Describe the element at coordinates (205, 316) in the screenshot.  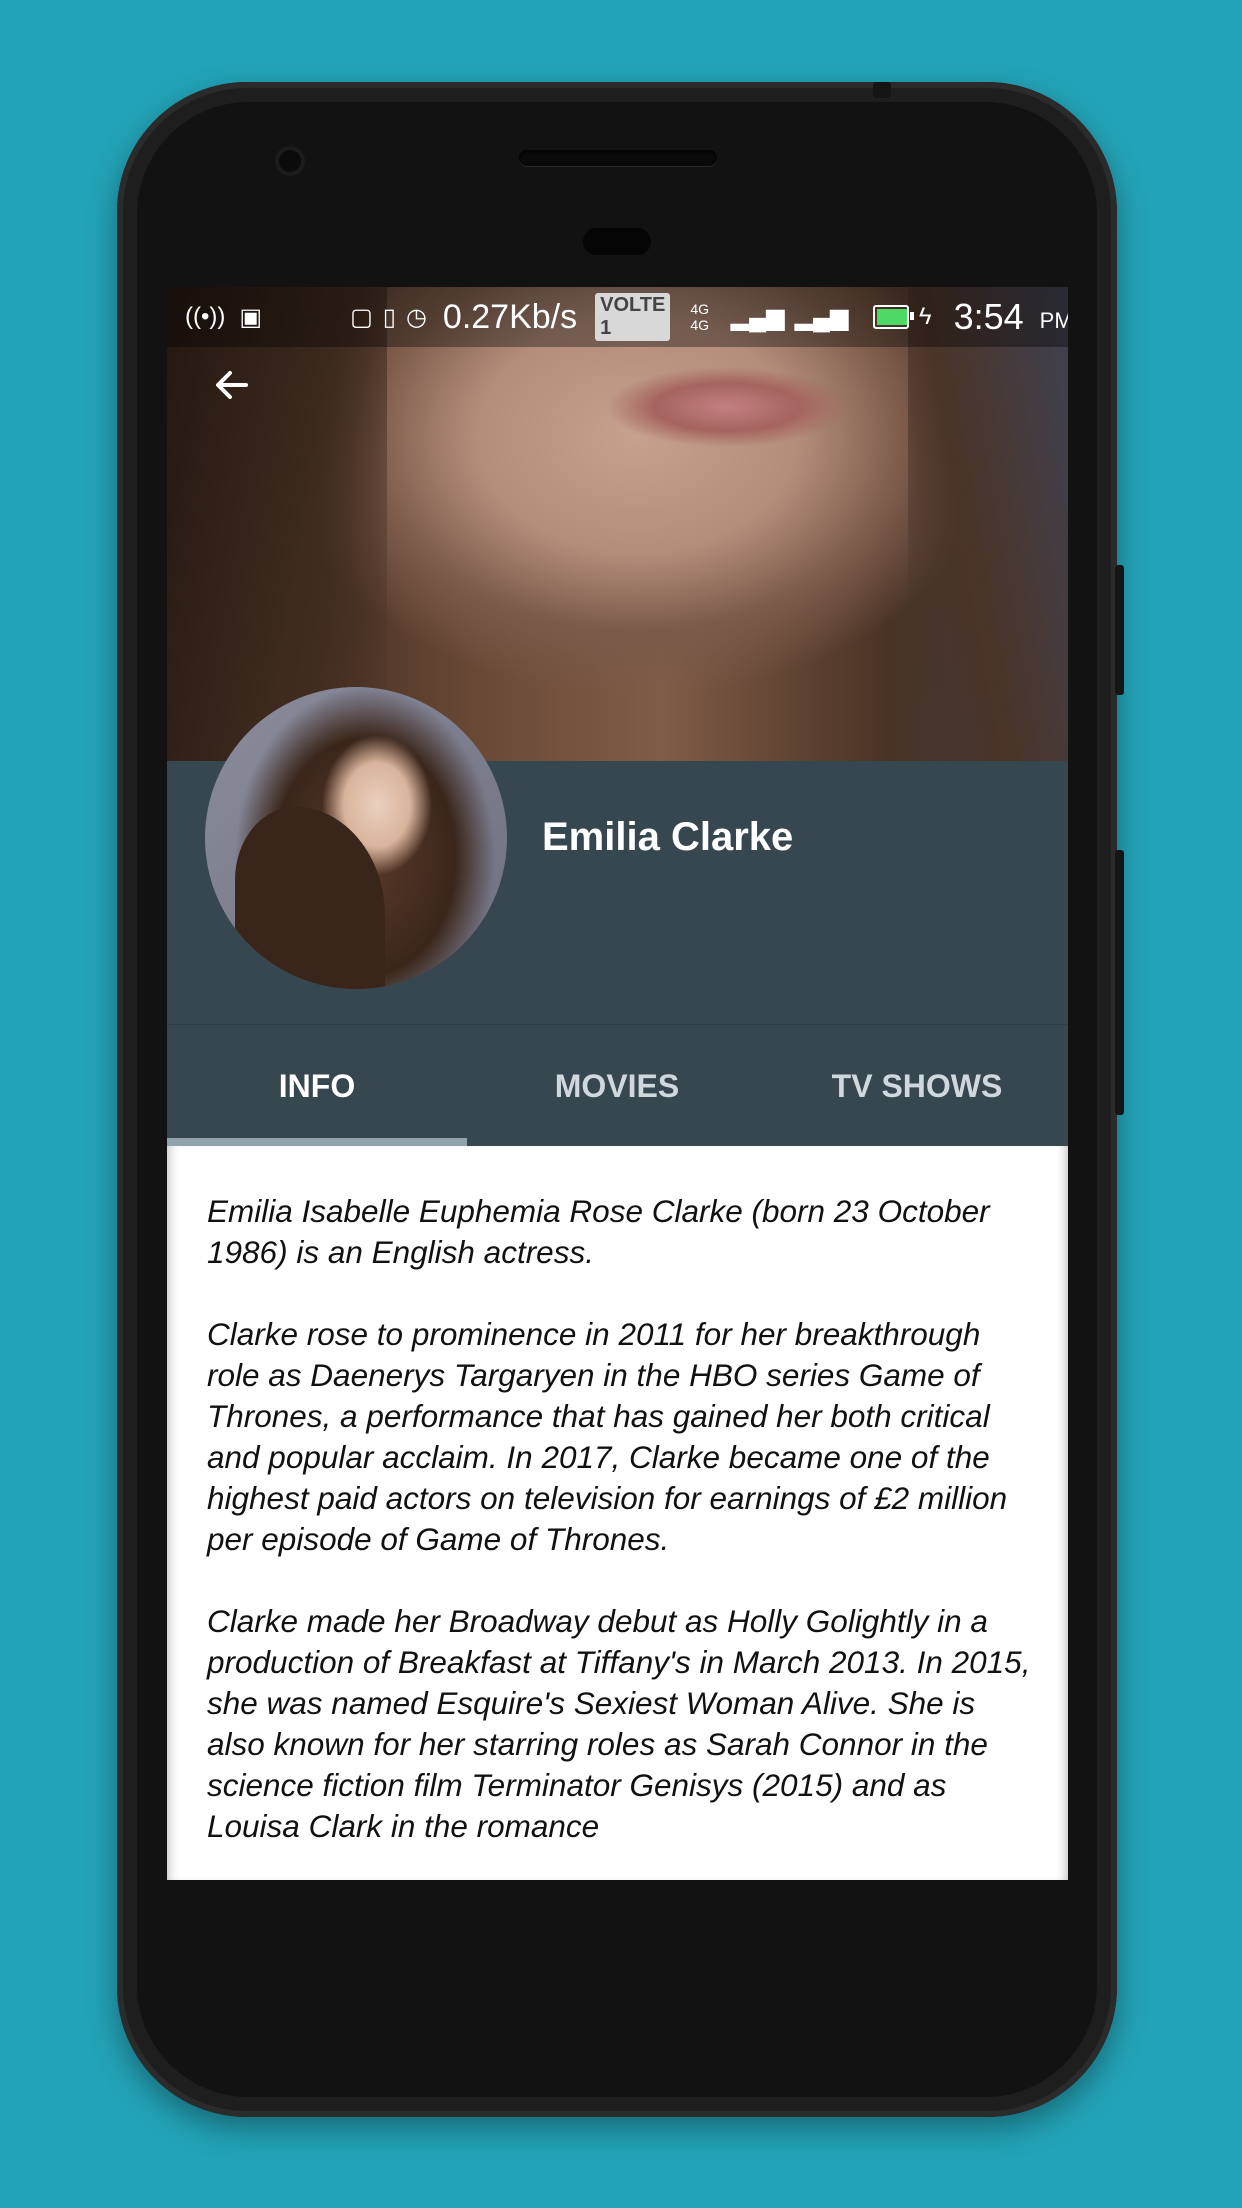
I see `hotspot-icon: ((•))` at that location.